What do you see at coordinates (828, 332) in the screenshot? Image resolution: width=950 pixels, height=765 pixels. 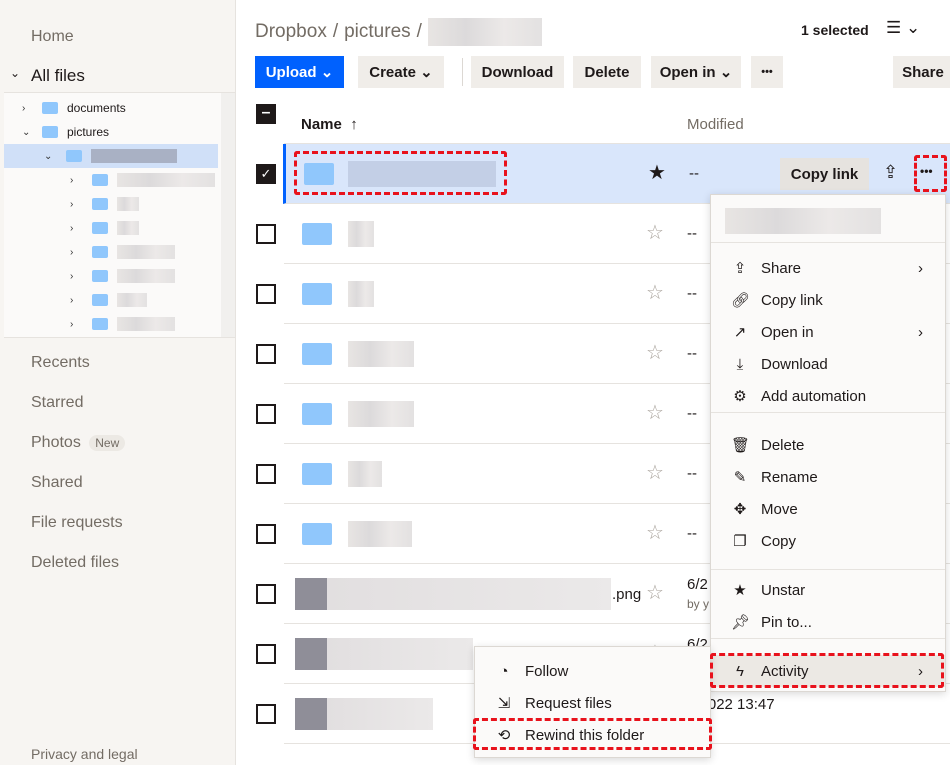 I see `menu-item-open-in: ↗ Open in ›` at bounding box center [828, 332].